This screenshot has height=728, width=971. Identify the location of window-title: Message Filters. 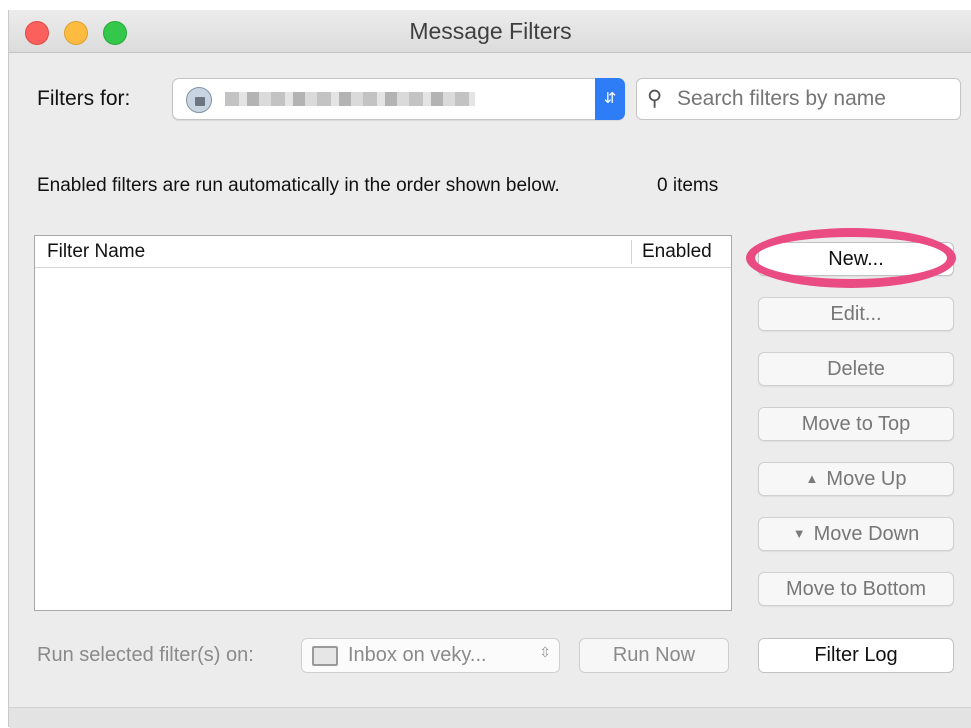
(490, 31).